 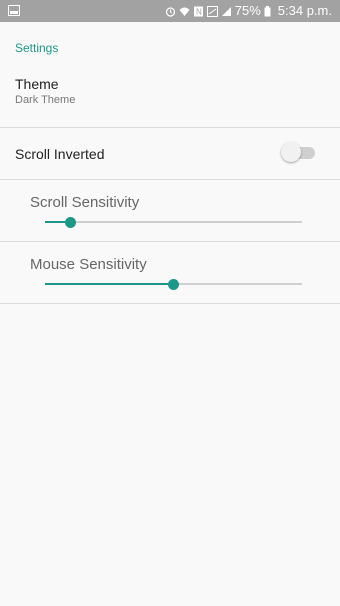 What do you see at coordinates (60, 154) in the screenshot?
I see `scroll-inverted-label: Scroll Inverted` at bounding box center [60, 154].